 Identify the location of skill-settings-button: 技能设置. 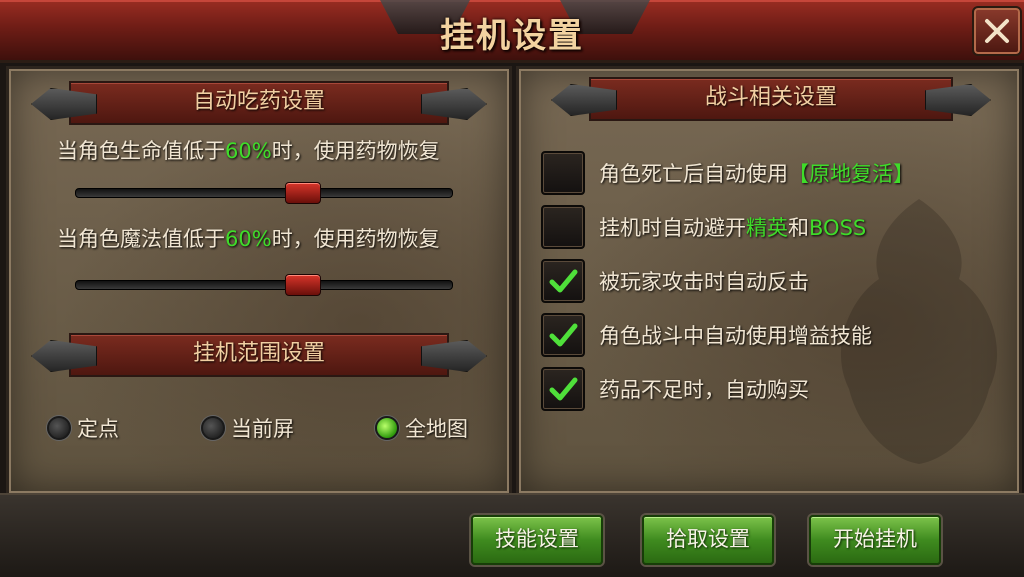
(537, 540).